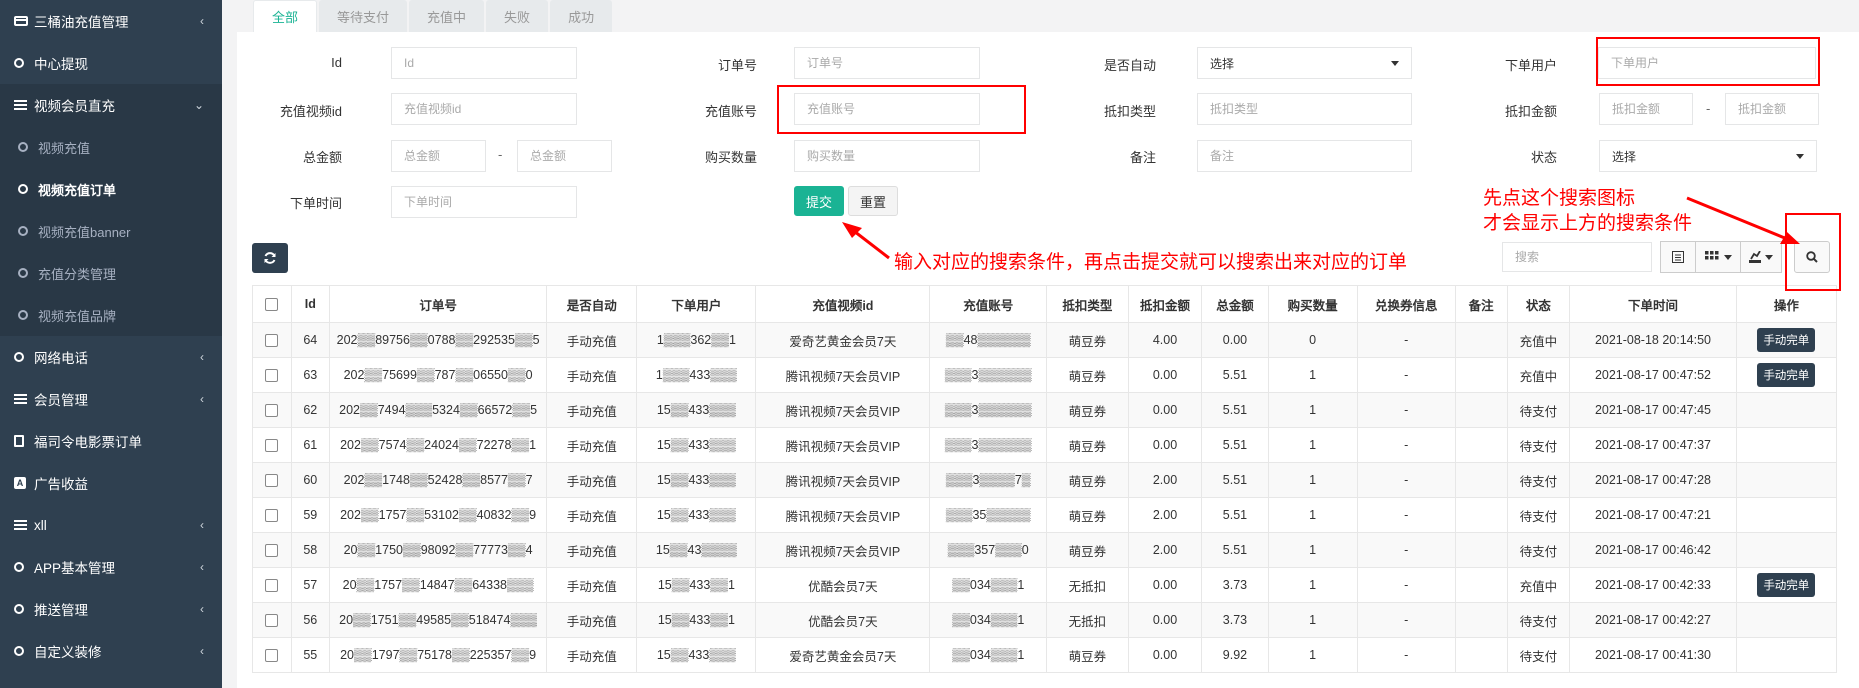  What do you see at coordinates (438, 304) in the screenshot?
I see `column-header: 订单号` at bounding box center [438, 304].